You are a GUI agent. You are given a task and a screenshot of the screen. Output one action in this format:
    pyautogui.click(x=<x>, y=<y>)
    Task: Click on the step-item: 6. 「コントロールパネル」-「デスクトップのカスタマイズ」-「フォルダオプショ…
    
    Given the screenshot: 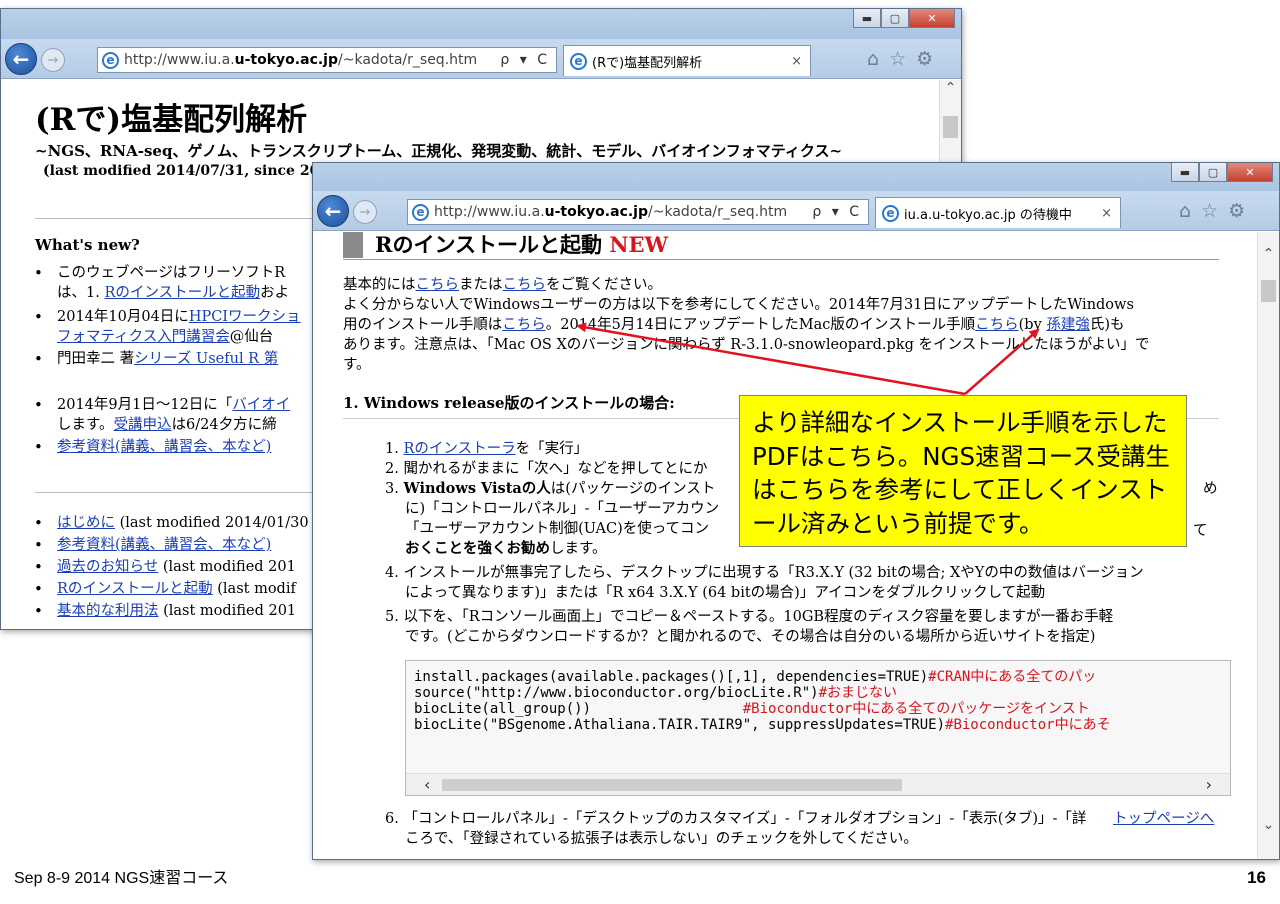 What is the action you would take?
    pyautogui.click(x=736, y=819)
    